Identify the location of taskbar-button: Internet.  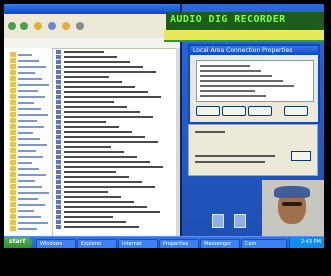
(138, 243).